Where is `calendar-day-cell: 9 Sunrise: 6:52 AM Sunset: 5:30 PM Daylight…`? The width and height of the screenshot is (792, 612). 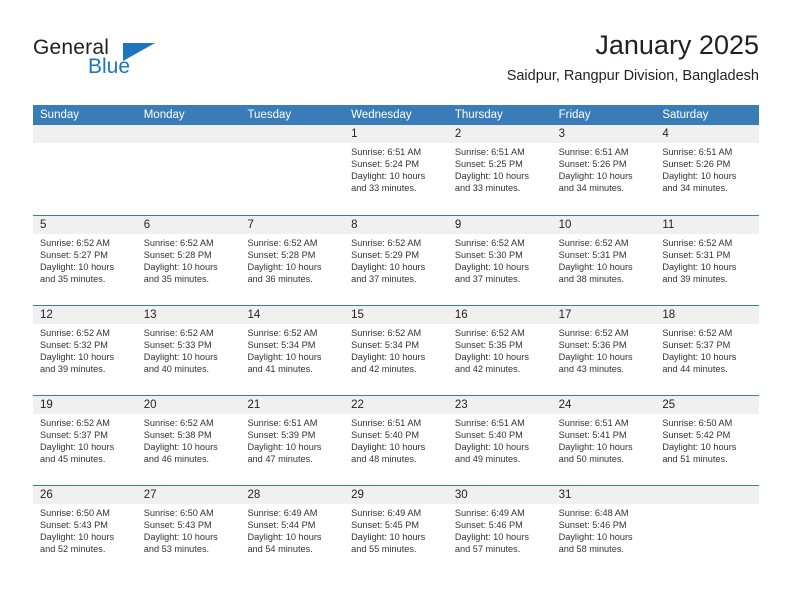
calendar-day-cell: 9 Sunrise: 6:52 AM Sunset: 5:30 PM Daylight… is located at coordinates (499, 260).